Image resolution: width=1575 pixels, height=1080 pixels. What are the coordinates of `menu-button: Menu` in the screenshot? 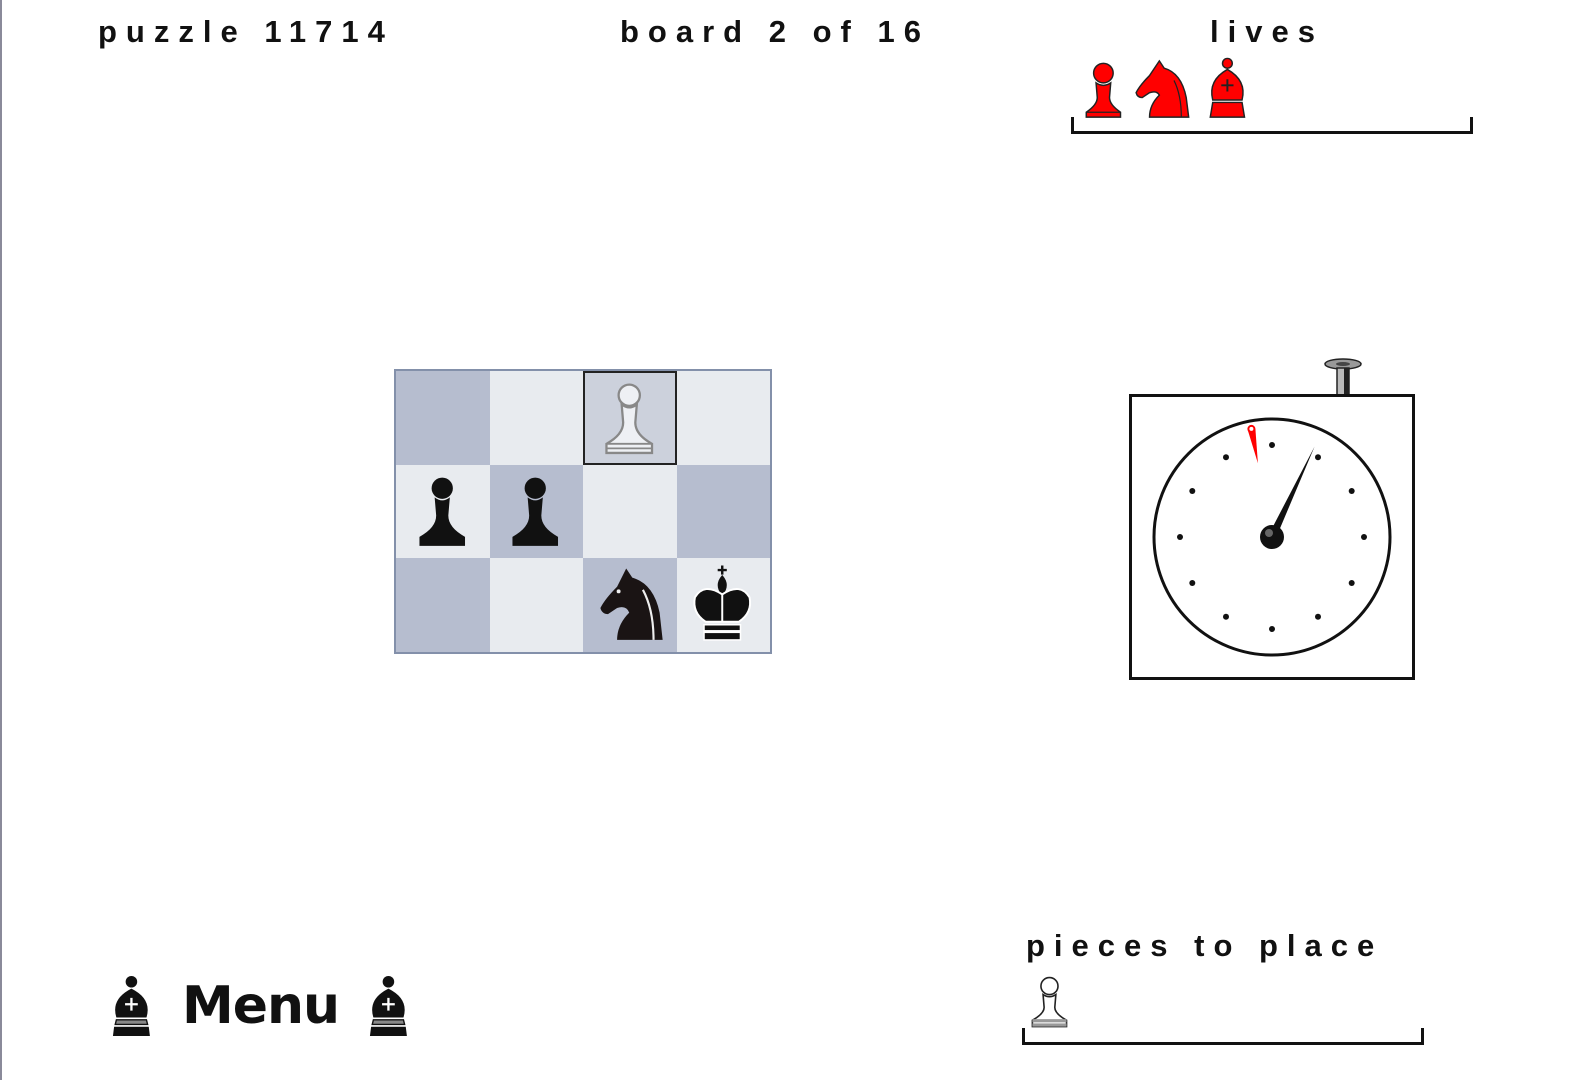 It's located at (260, 1006).